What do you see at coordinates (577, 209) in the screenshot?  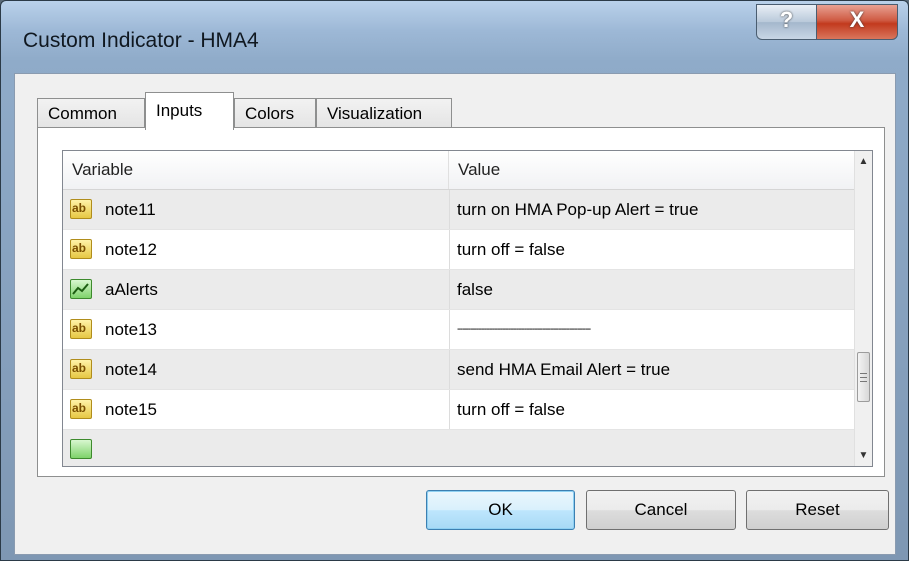 I see `variable-value: turn on HMA Pop-up Alert = true` at bounding box center [577, 209].